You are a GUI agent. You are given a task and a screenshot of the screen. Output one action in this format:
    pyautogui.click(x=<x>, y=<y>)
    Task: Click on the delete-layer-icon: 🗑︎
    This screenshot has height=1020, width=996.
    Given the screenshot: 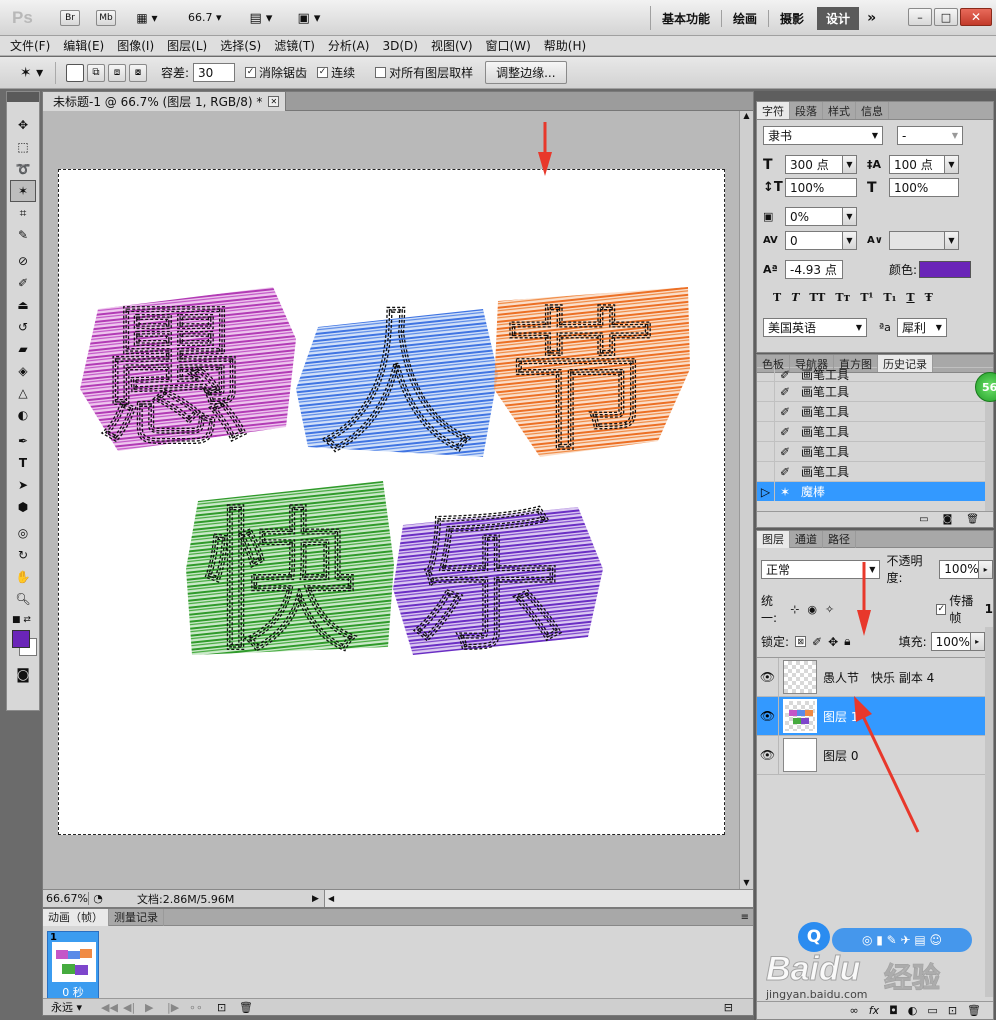 What is the action you would take?
    pyautogui.click(x=974, y=1010)
    